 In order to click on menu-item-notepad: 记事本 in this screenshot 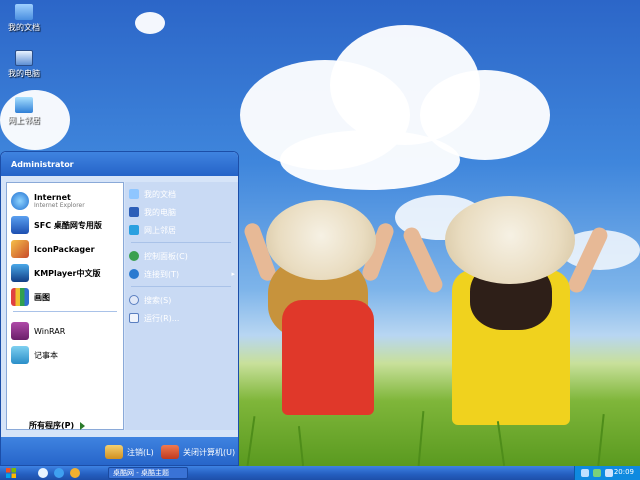, I will do `click(67, 355)`.